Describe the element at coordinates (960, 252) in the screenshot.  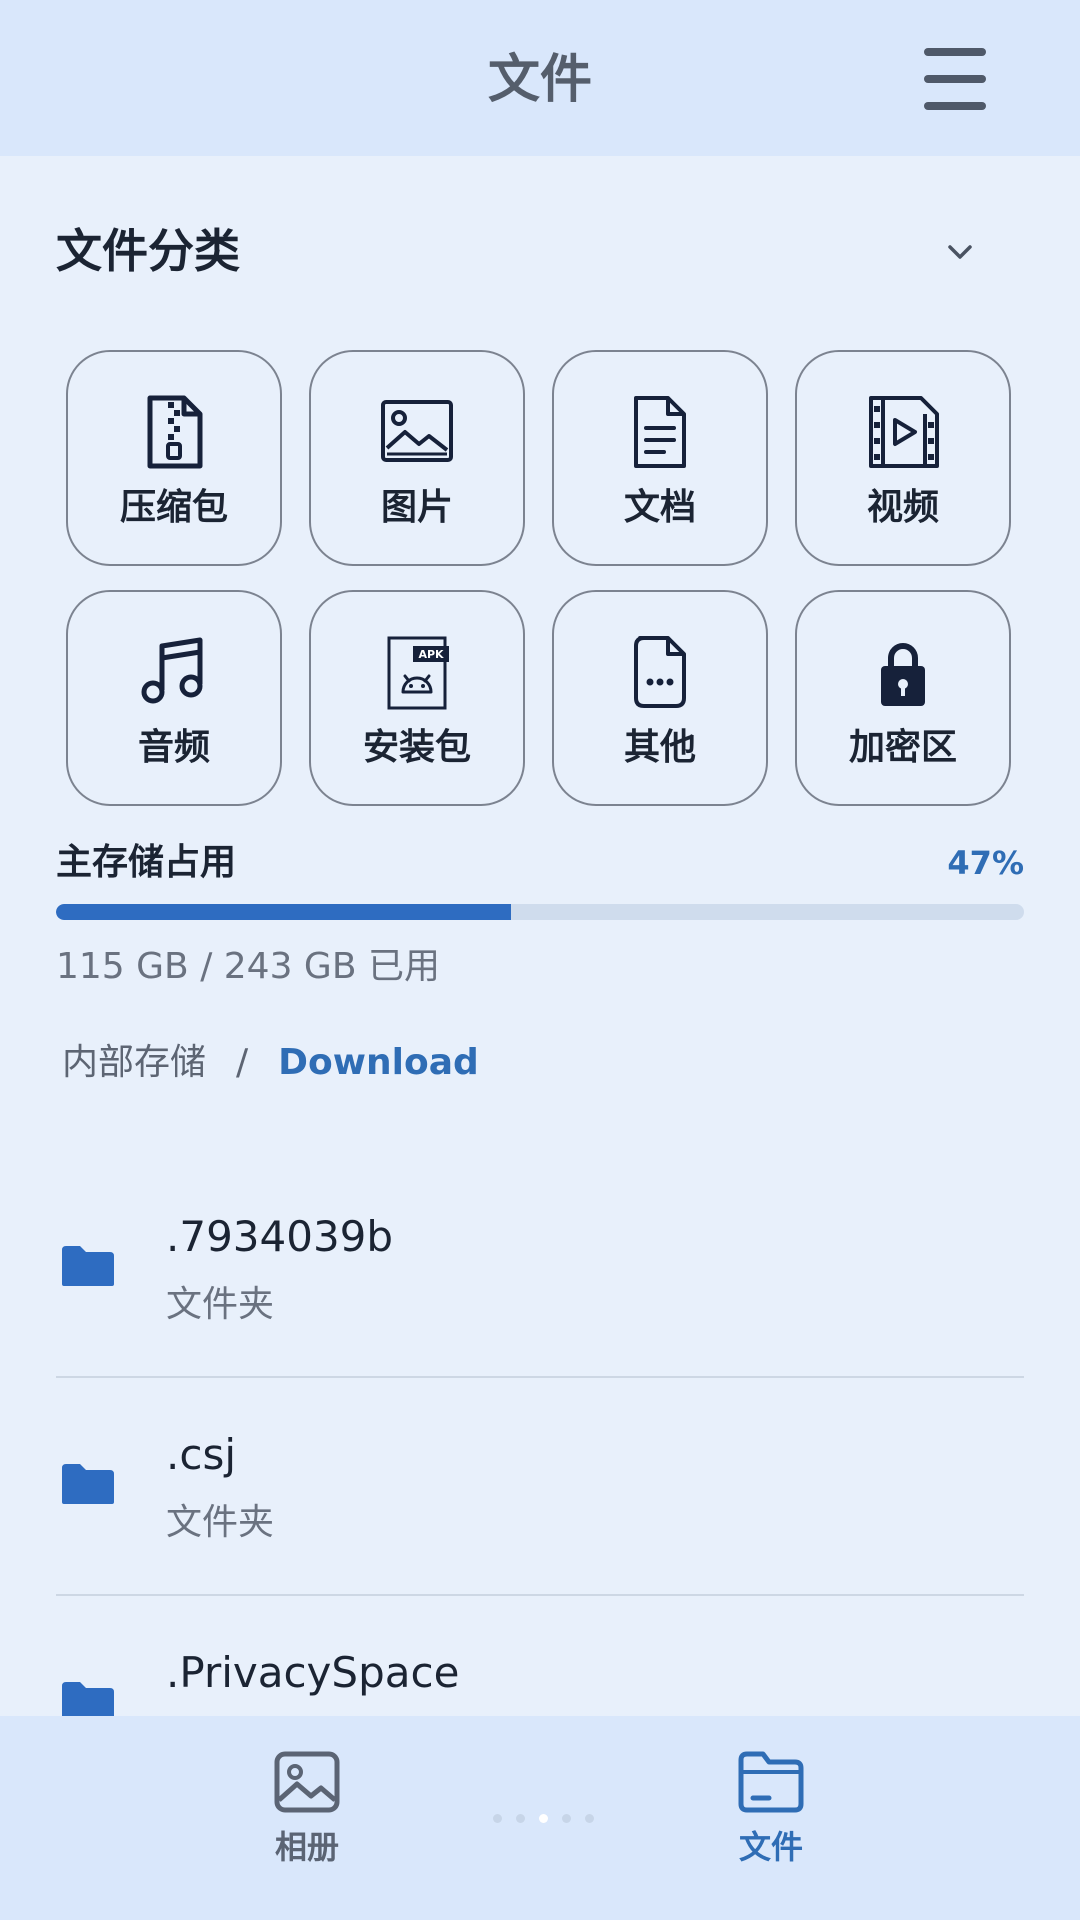
I see `chevron-down-icon` at that location.